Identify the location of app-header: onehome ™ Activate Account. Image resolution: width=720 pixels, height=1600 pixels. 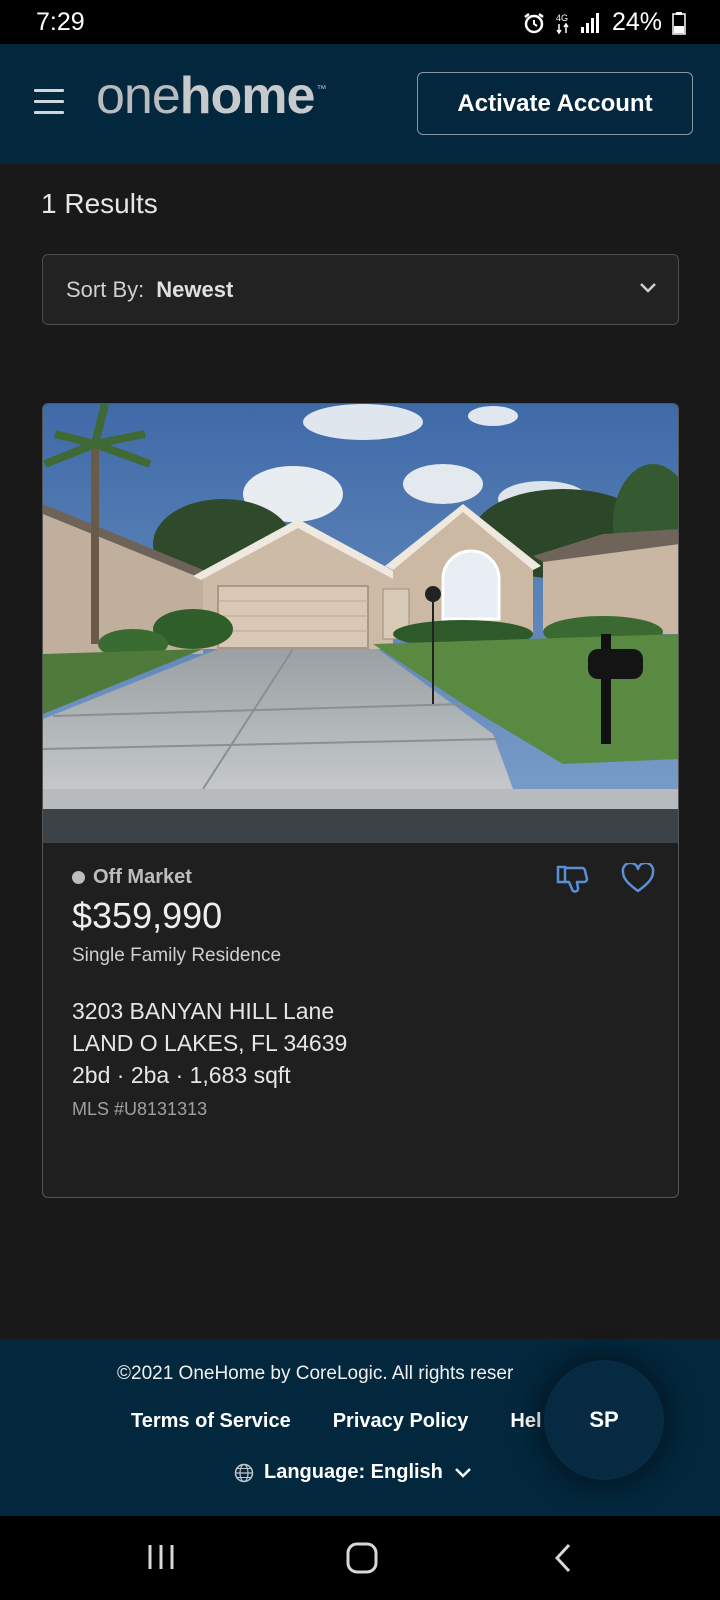
(360, 104).